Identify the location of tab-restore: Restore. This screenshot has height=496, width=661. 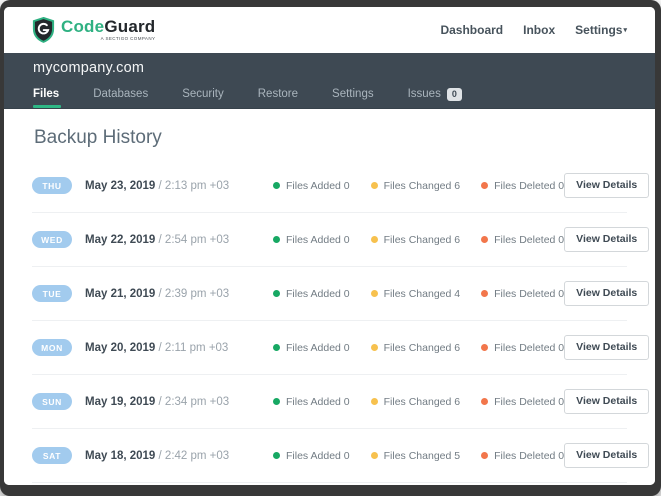
(278, 95).